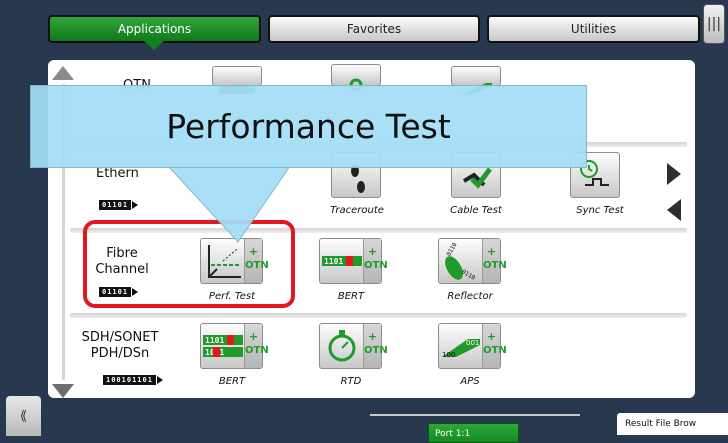 The width and height of the screenshot is (728, 443). Describe the element at coordinates (189, 264) in the screenshot. I see `highlight-box` at that location.